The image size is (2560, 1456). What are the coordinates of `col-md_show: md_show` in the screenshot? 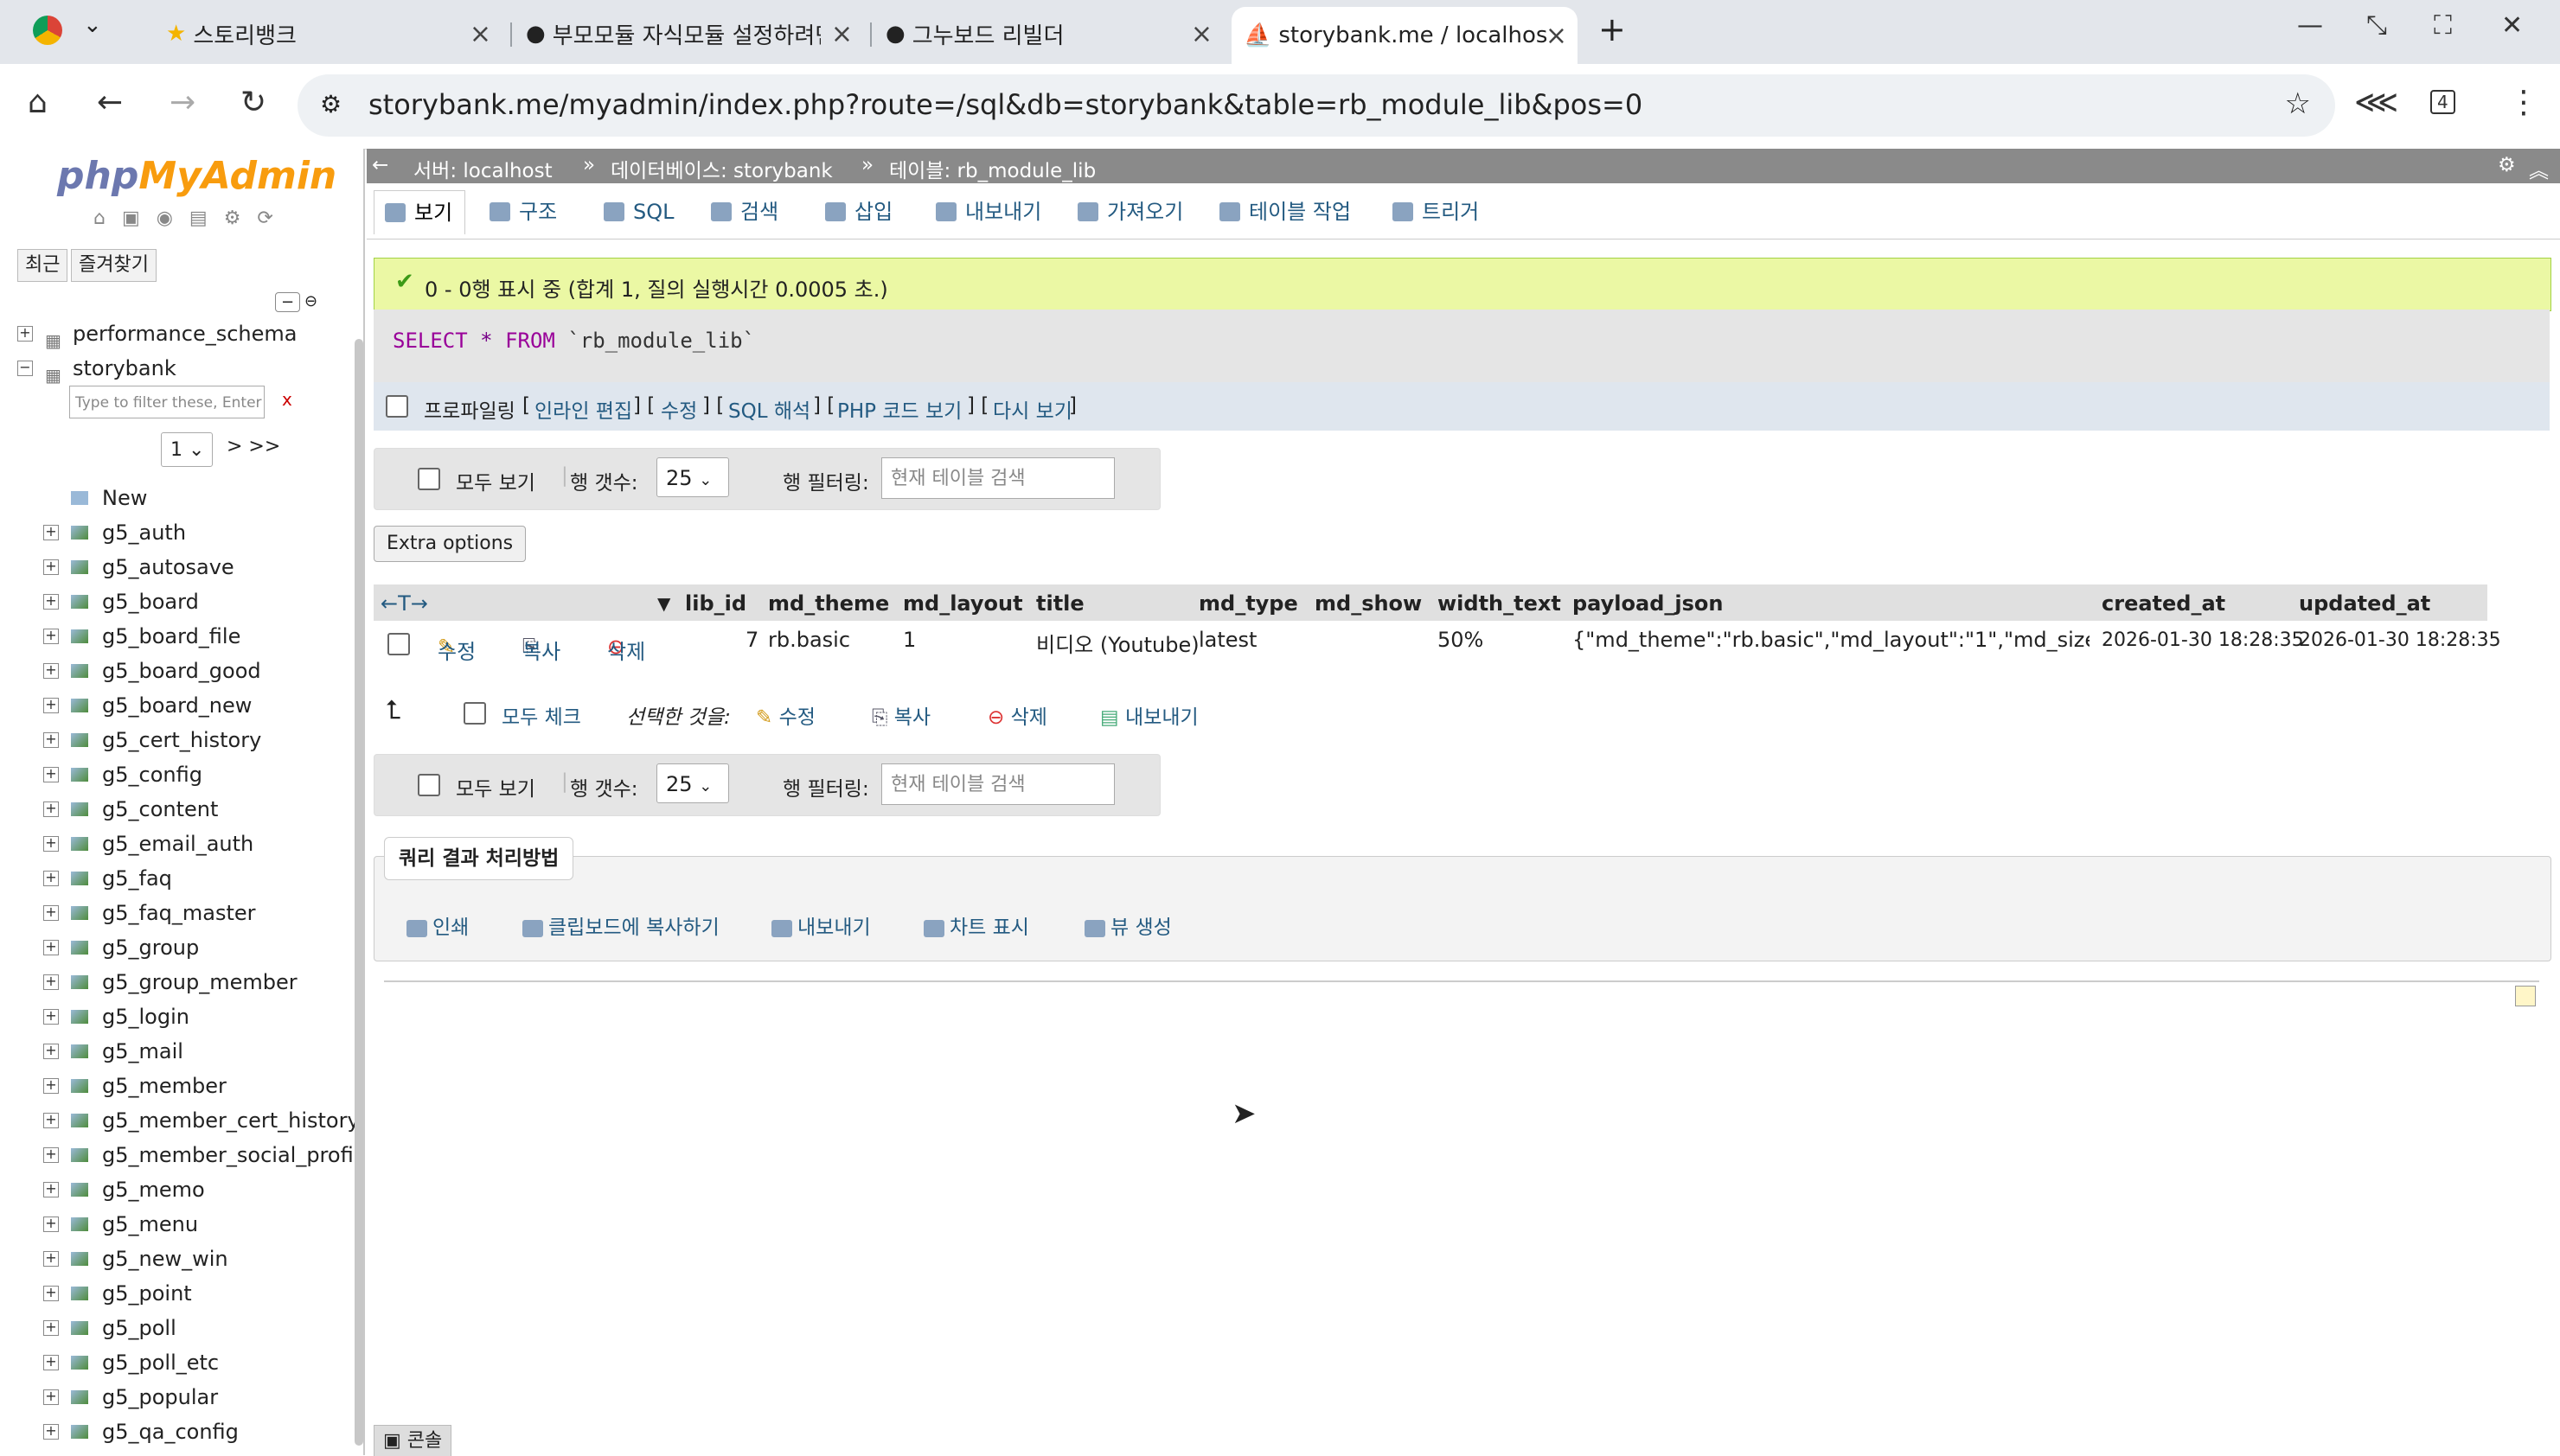 It's located at (1368, 603).